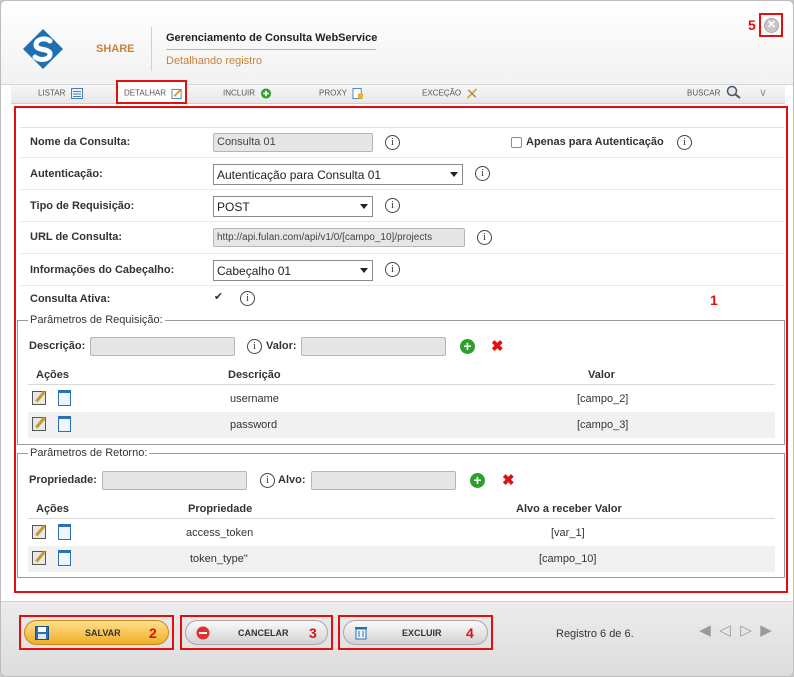 This screenshot has width=794, height=677. Describe the element at coordinates (80, 142) in the screenshot. I see `nome-label: Nome da Consulta:` at that location.